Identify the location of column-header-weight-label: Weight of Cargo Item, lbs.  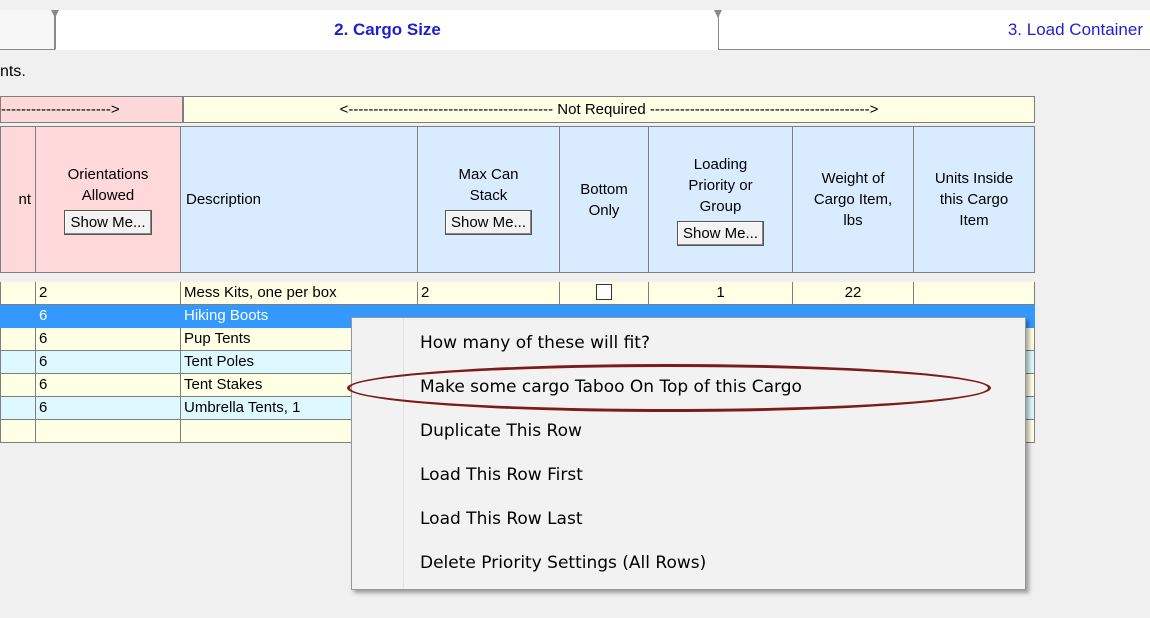
(853, 199).